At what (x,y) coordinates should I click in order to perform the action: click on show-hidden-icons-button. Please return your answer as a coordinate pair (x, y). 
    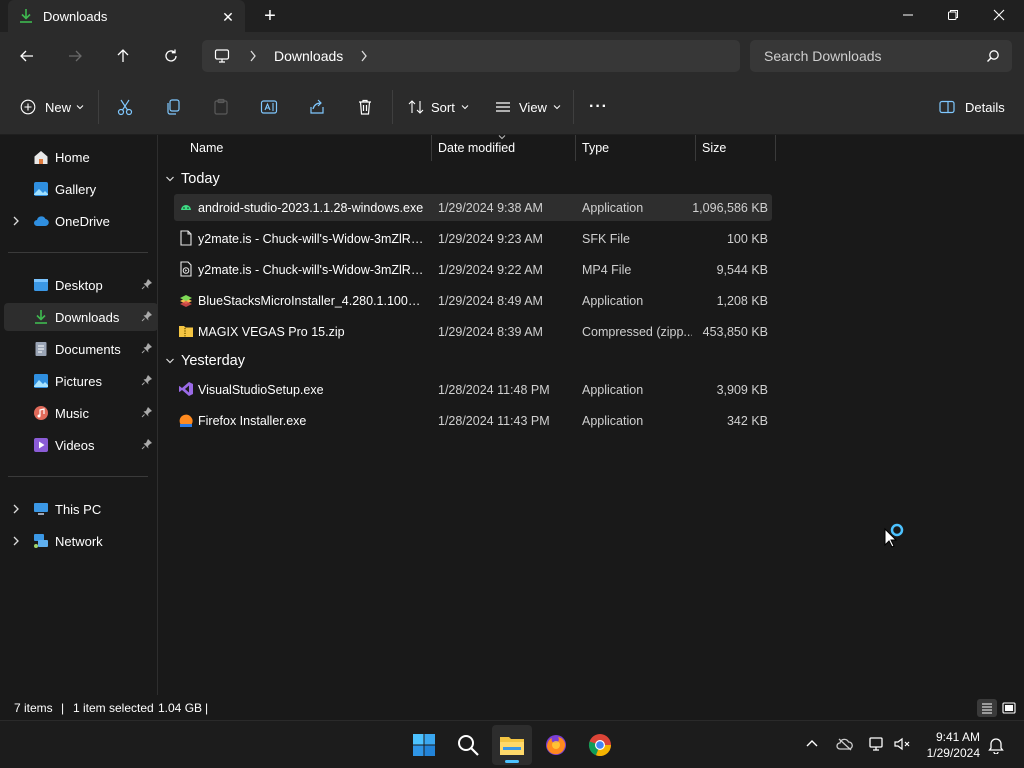
    Looking at the image, I should click on (812, 744).